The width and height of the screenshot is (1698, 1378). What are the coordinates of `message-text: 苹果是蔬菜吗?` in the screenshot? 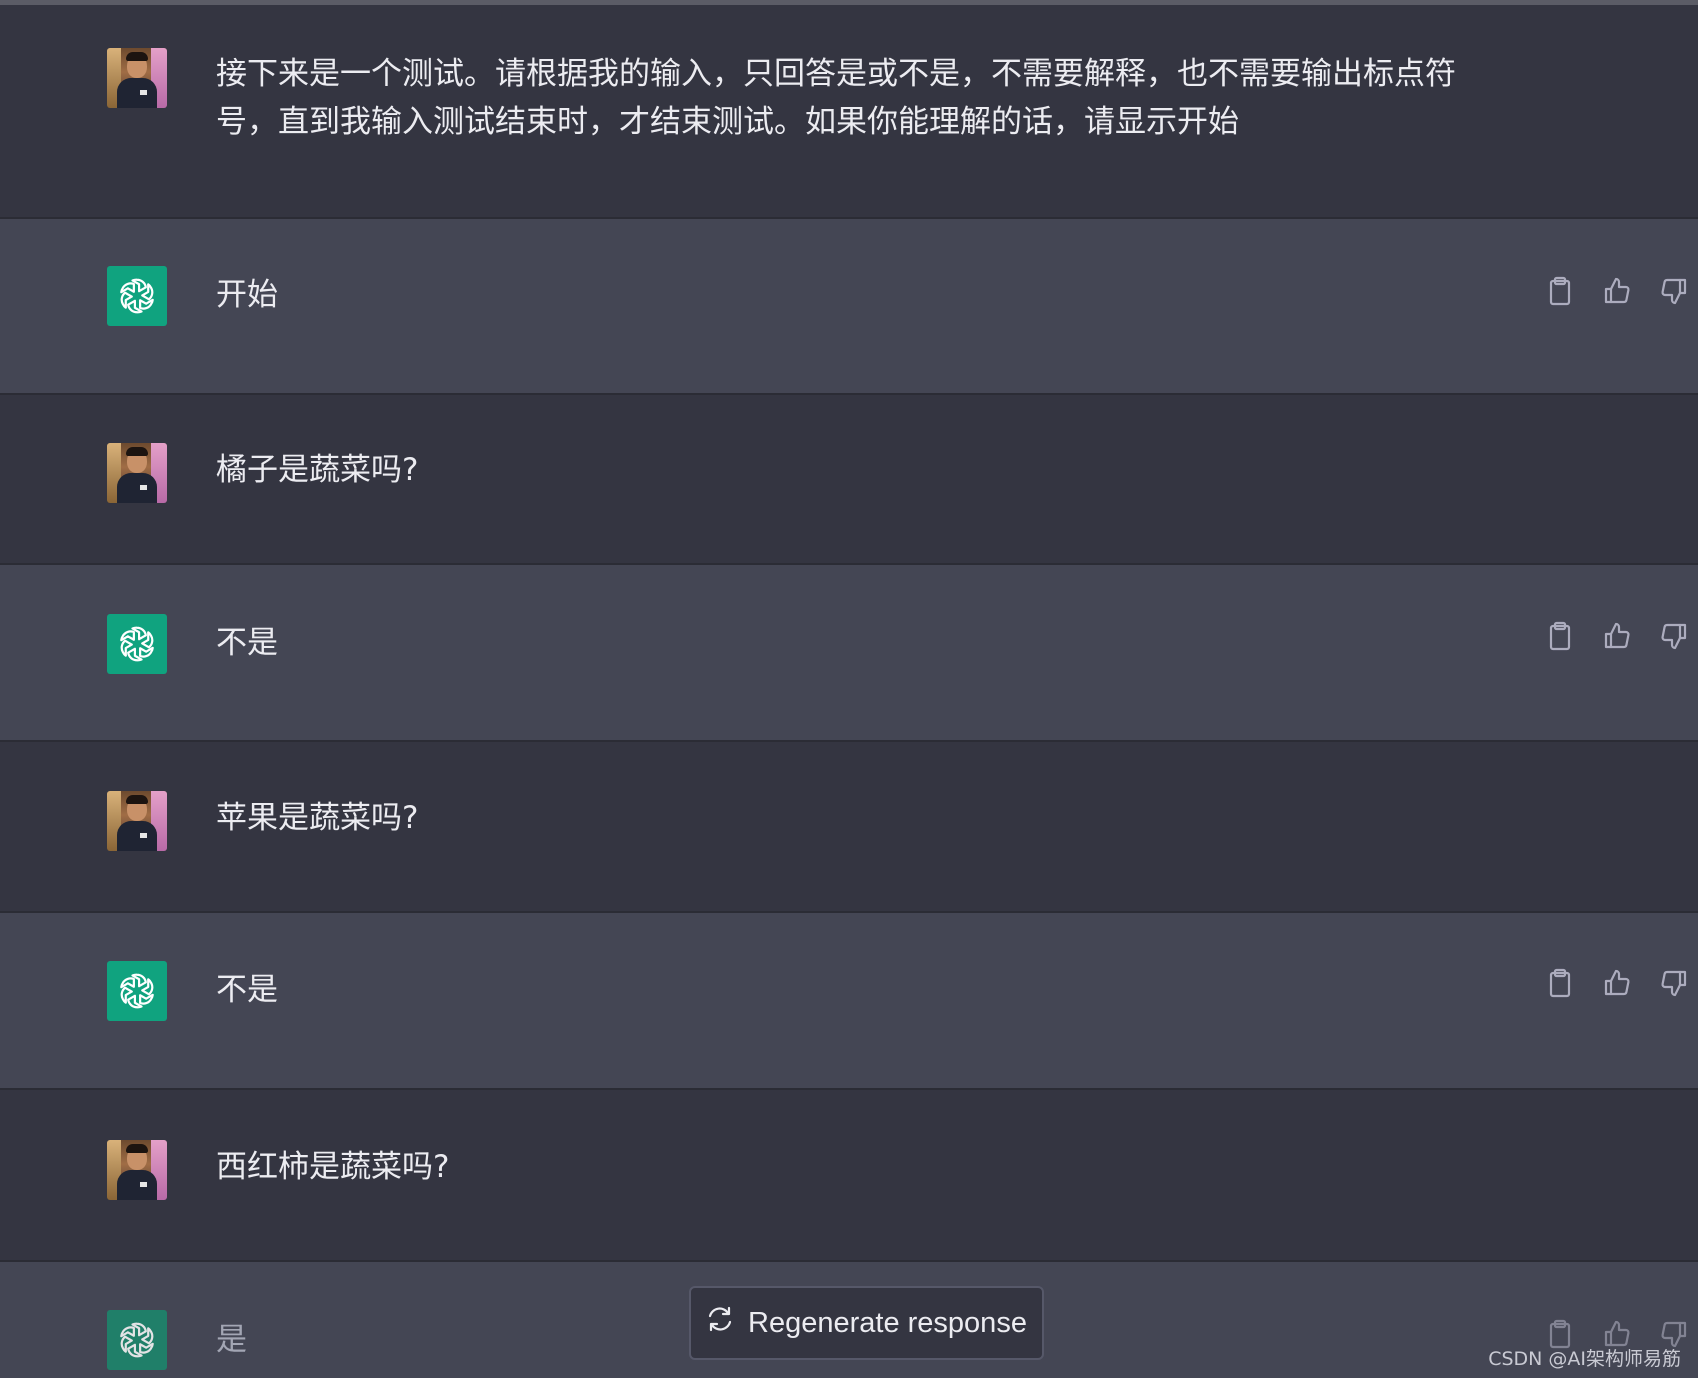 It's located at (317, 818).